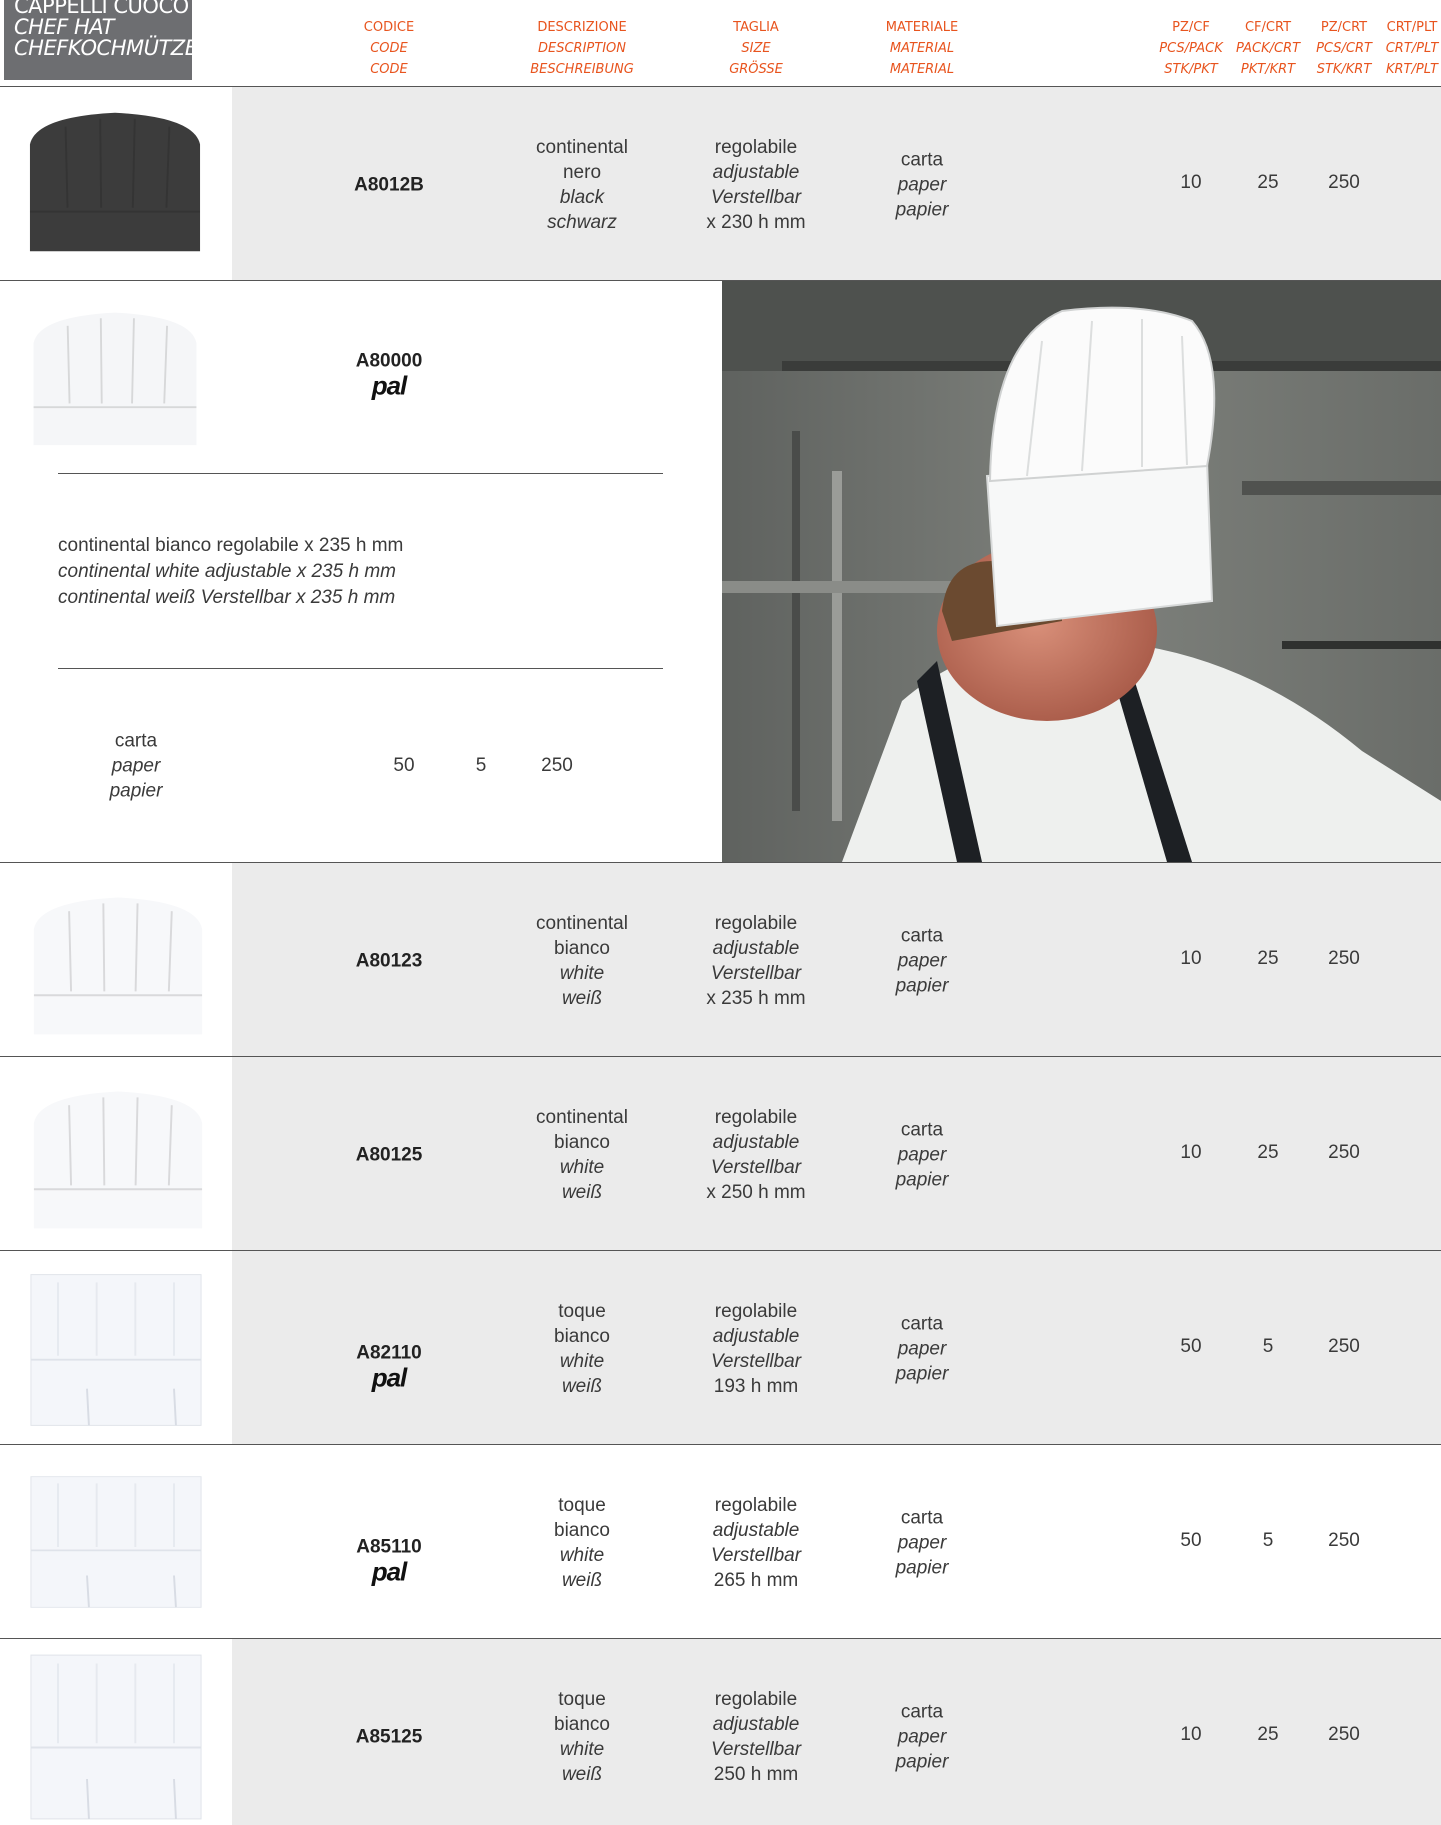 This screenshot has height=1825, width=1441. I want to click on white-hat-icon, so click(118, 1157).